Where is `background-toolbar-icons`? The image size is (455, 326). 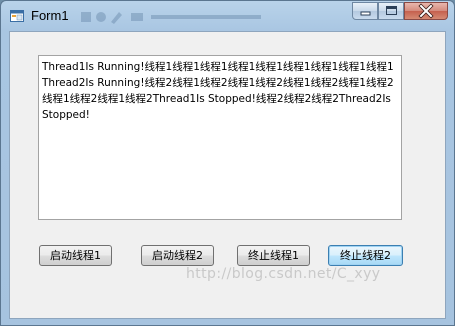 background-toolbar-icons is located at coordinates (171, 18).